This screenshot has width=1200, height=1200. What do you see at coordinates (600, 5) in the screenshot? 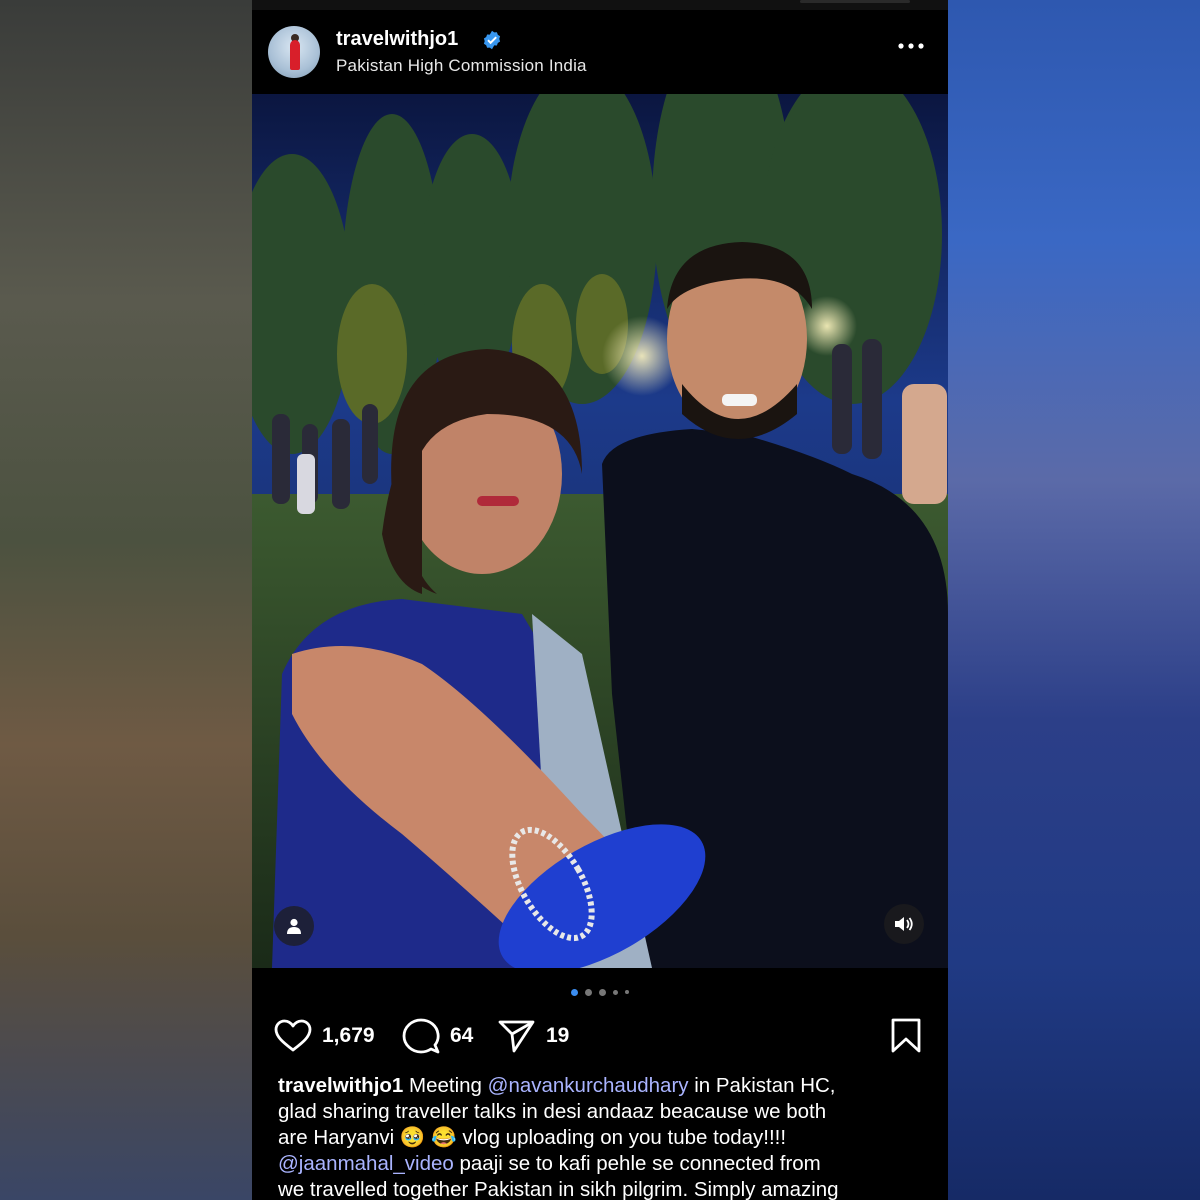
I see `status-strip` at bounding box center [600, 5].